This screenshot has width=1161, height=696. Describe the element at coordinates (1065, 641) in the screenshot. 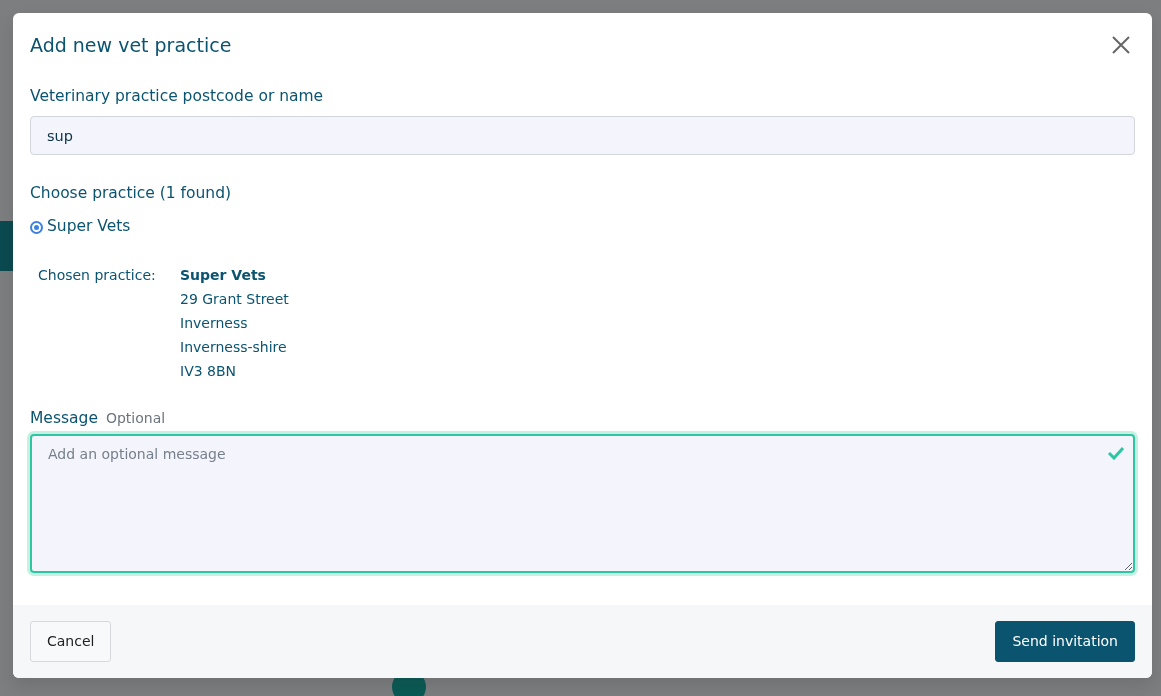

I see `send-button: Send invitation` at that location.